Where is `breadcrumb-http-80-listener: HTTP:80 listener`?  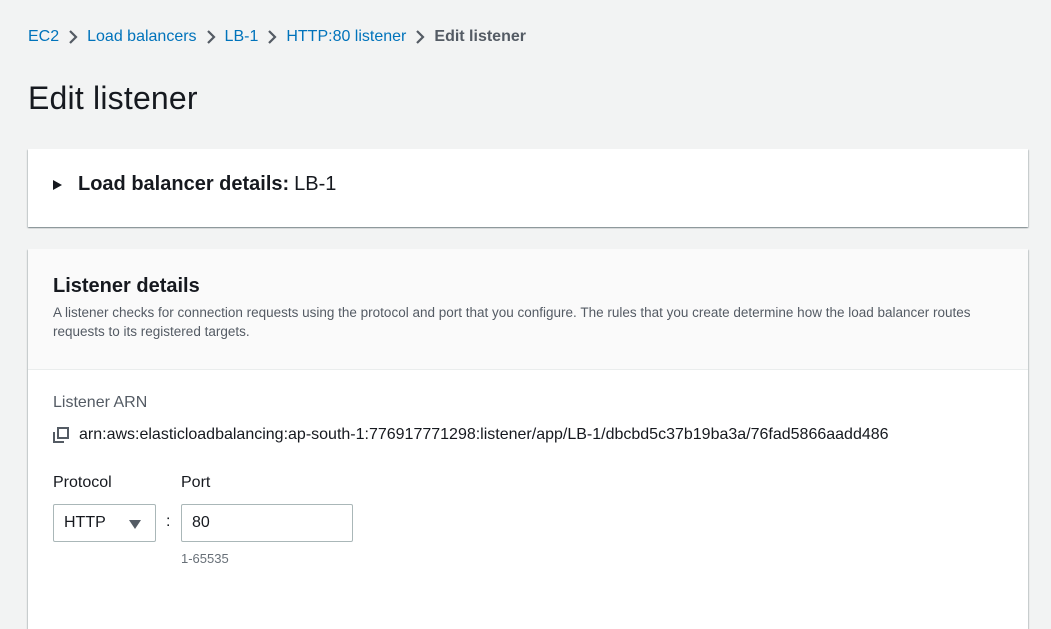
breadcrumb-http-80-listener: HTTP:80 listener is located at coordinates (346, 37).